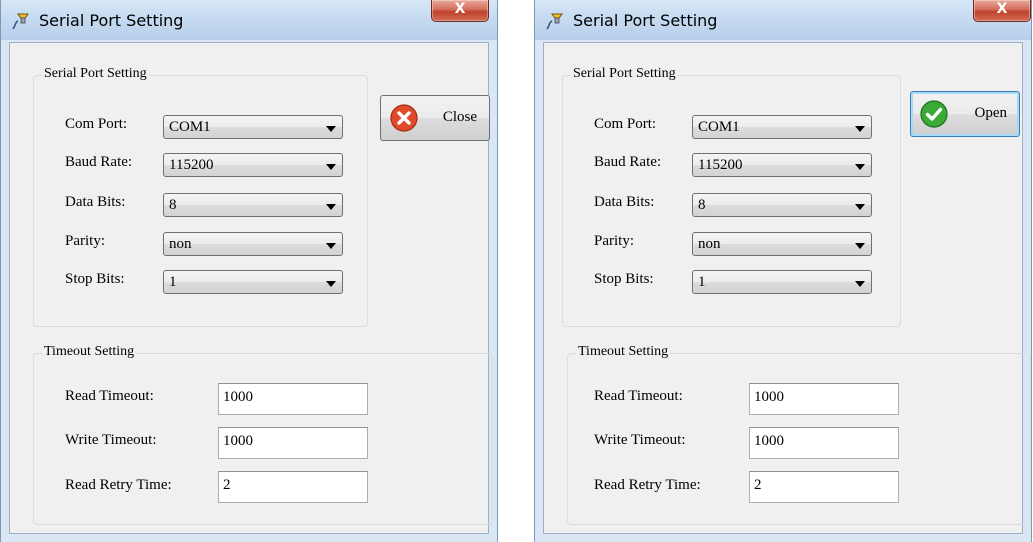  I want to click on check-circle-icon, so click(934, 114).